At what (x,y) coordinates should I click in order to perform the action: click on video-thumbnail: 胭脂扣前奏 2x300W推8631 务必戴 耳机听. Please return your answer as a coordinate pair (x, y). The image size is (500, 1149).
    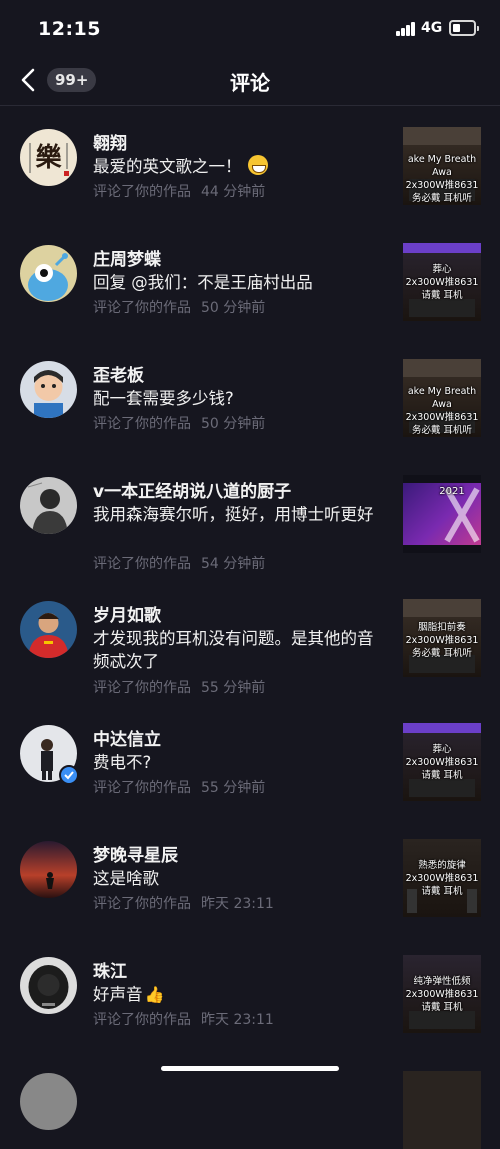
    Looking at the image, I should click on (442, 638).